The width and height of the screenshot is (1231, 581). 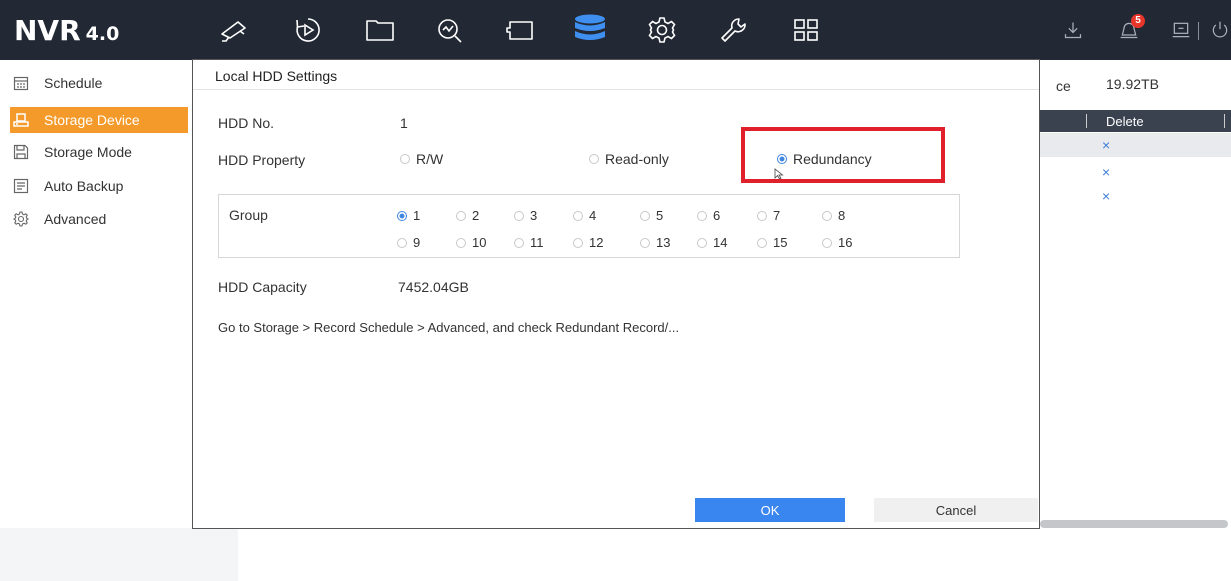 What do you see at coordinates (21, 219) in the screenshot?
I see `advanced-icon` at bounding box center [21, 219].